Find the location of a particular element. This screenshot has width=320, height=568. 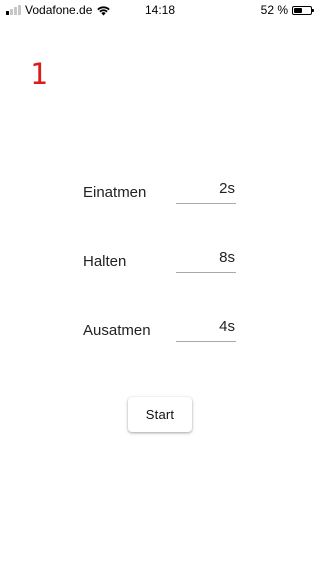

field-label-ausatmen: Ausatmen is located at coordinates (117, 330).